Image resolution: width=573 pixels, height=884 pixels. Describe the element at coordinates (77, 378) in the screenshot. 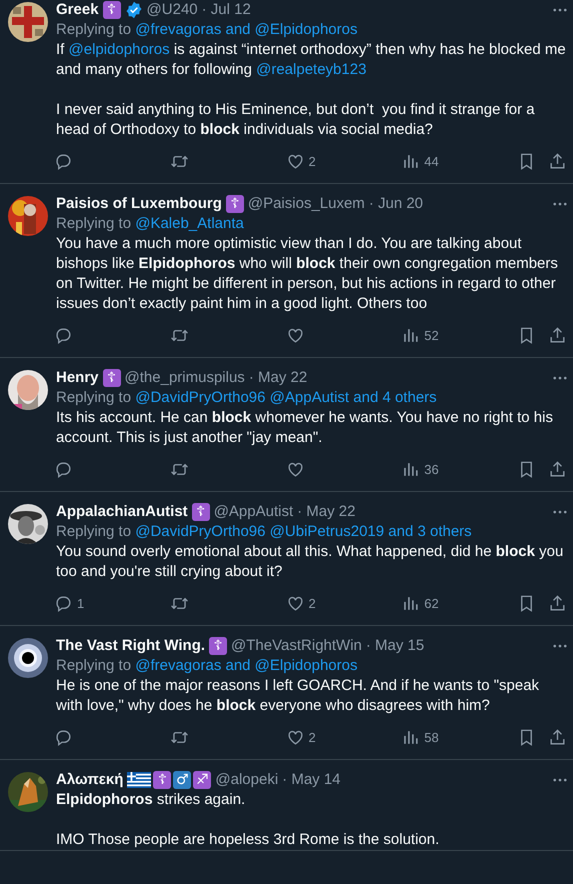

I see `user-name: Henry` at that location.